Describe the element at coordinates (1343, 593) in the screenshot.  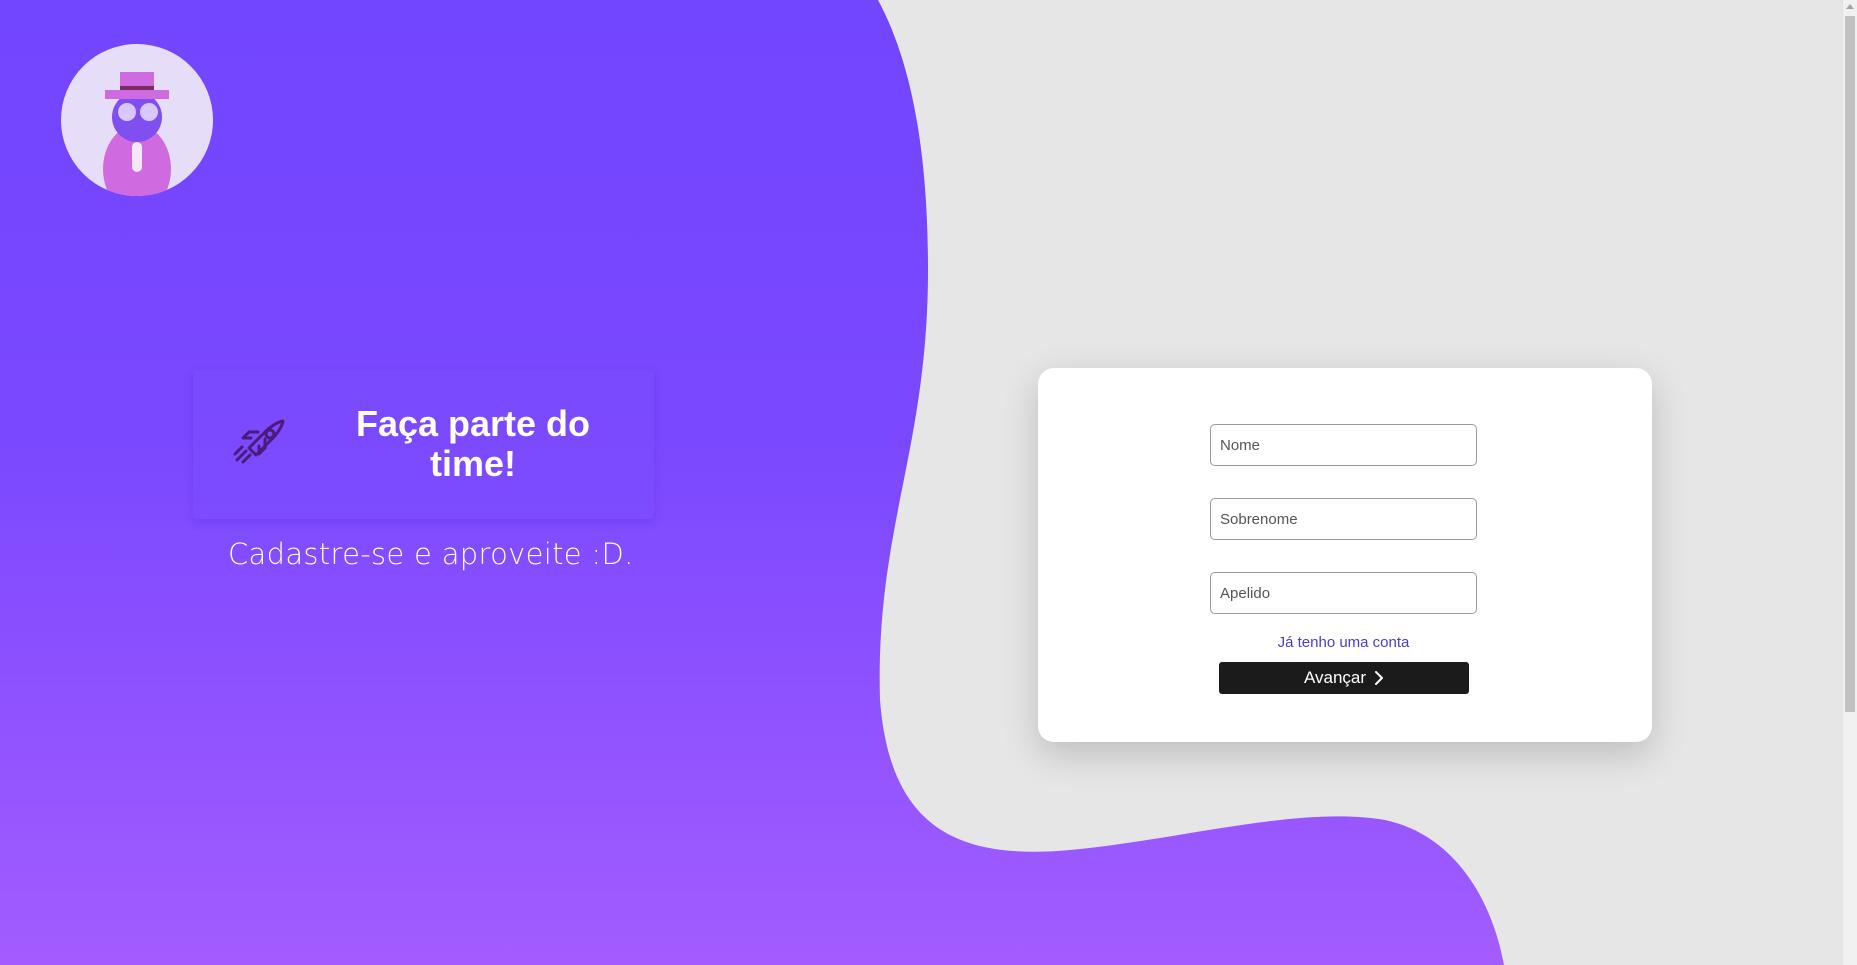
I see `apelido-input` at that location.